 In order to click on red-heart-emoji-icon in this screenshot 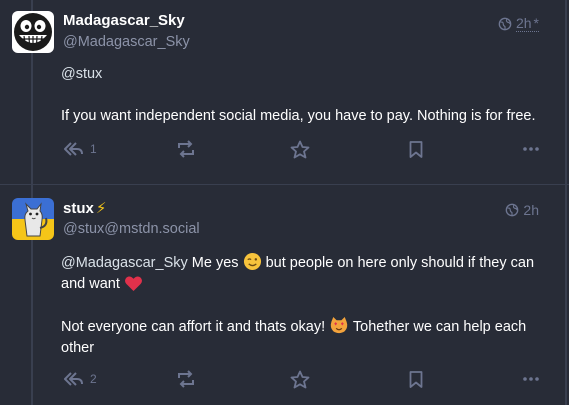, I will do `click(133, 284)`.